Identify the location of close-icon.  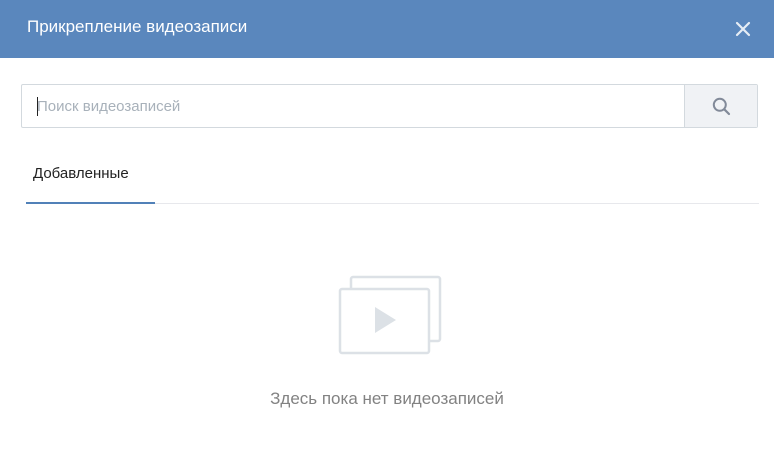
(743, 29).